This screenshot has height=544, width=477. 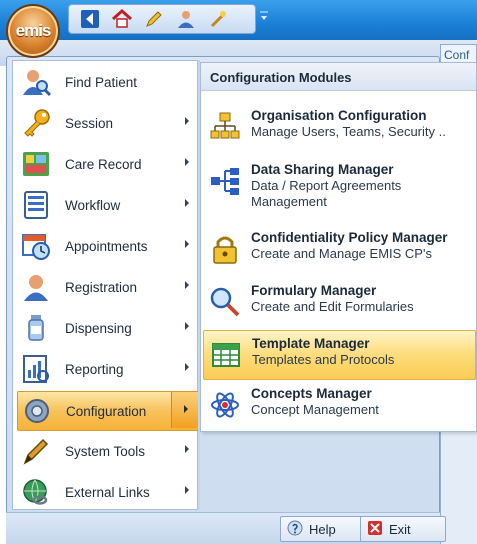 I want to click on menu-item-registration: Registration, so click(x=107, y=287).